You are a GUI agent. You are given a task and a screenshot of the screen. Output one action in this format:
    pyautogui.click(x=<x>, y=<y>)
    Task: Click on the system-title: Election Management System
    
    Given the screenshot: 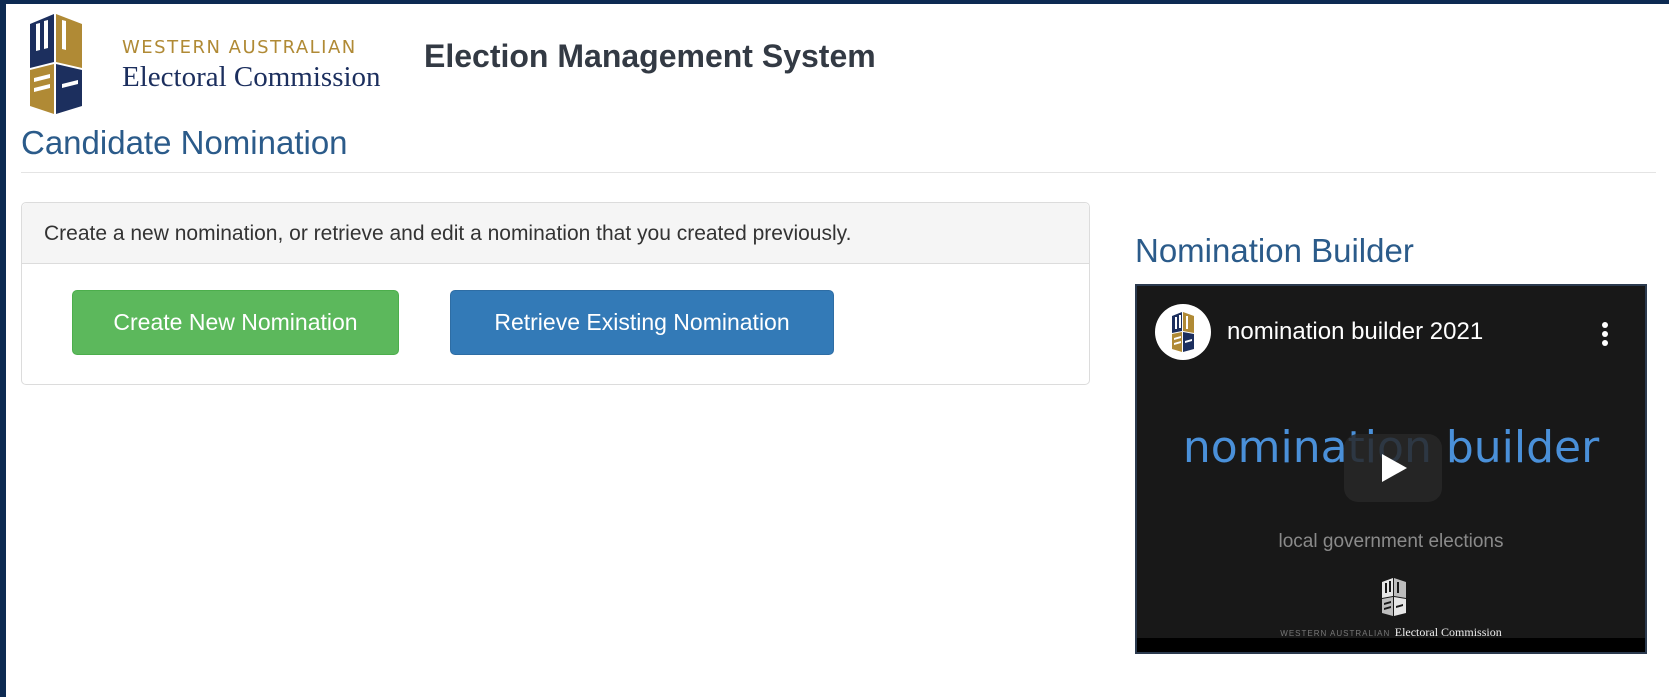 What is the action you would take?
    pyautogui.click(x=650, y=56)
    